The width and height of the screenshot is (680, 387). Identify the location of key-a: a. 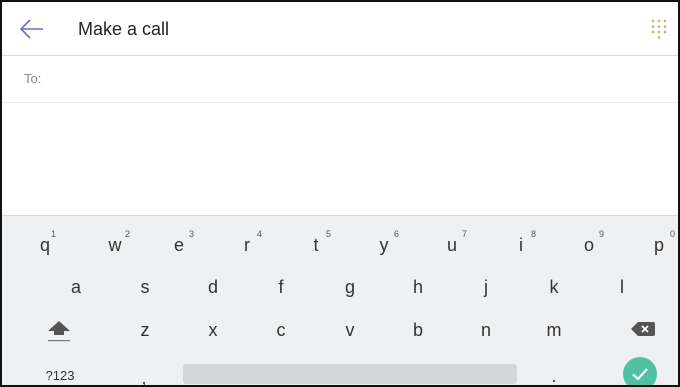
(76, 287).